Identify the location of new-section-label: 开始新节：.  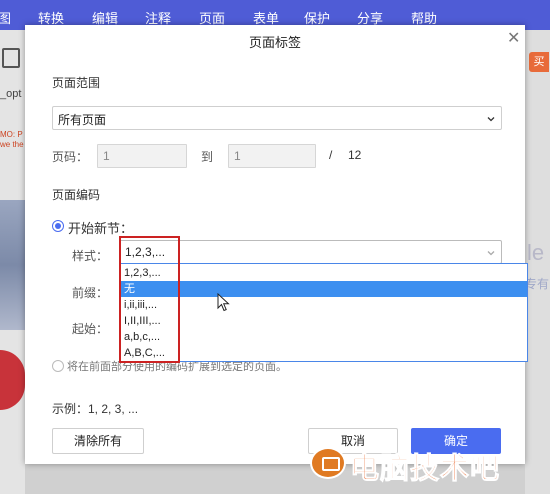
(101, 228).